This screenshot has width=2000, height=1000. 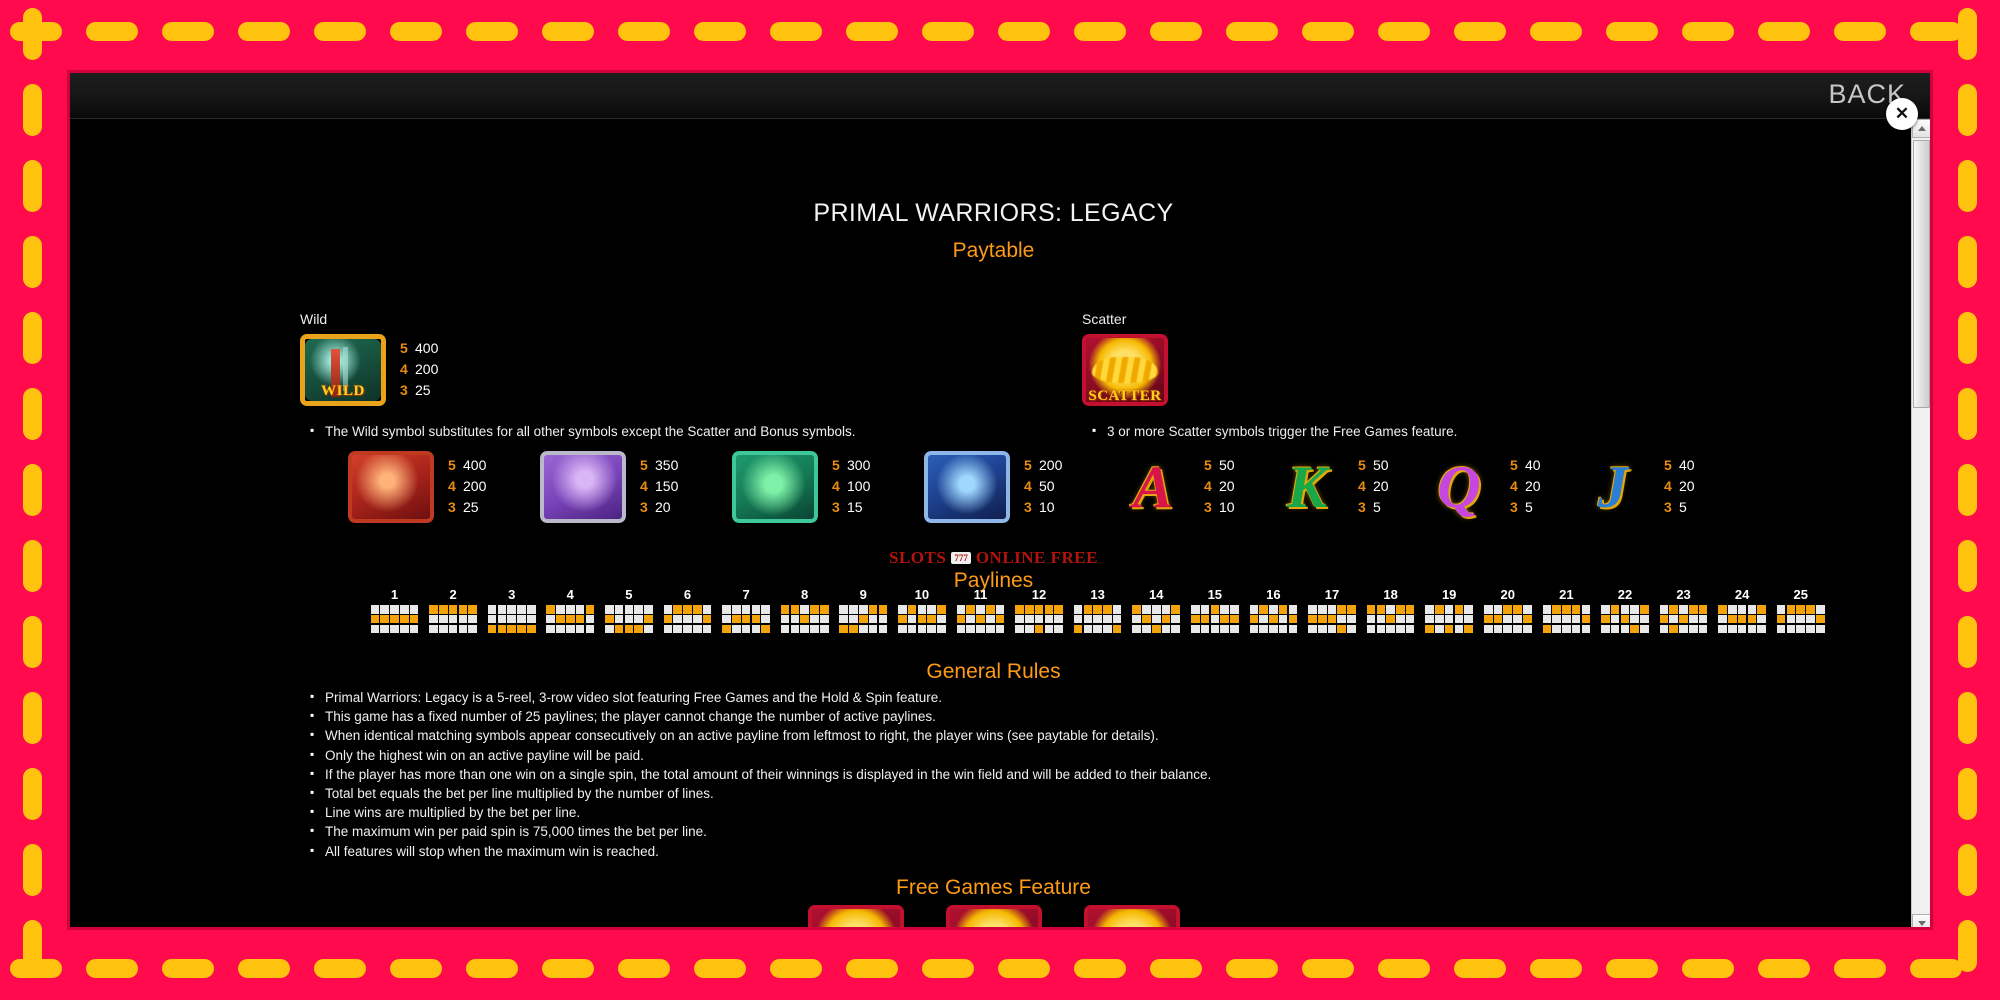 What do you see at coordinates (629, 610) in the screenshot?
I see `payline-5: 5` at bounding box center [629, 610].